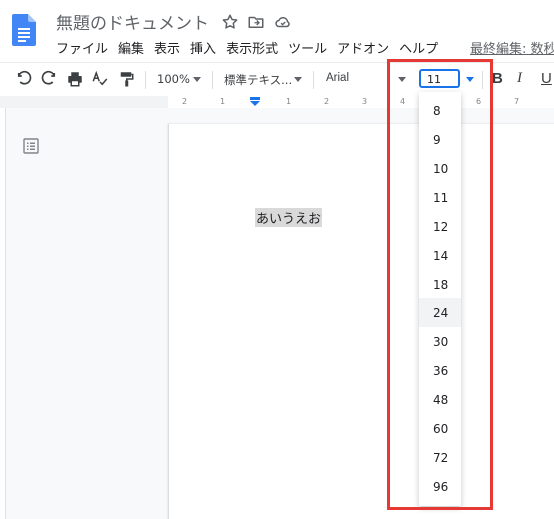  What do you see at coordinates (31, 146) in the screenshot?
I see `document-outline-icon` at bounding box center [31, 146].